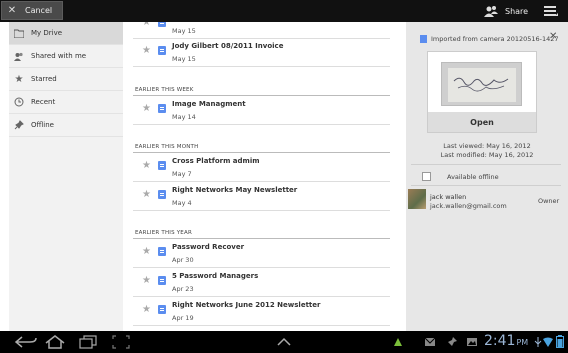 The width and height of the screenshot is (568, 353). I want to click on file-title: Image Managment, so click(209, 104).